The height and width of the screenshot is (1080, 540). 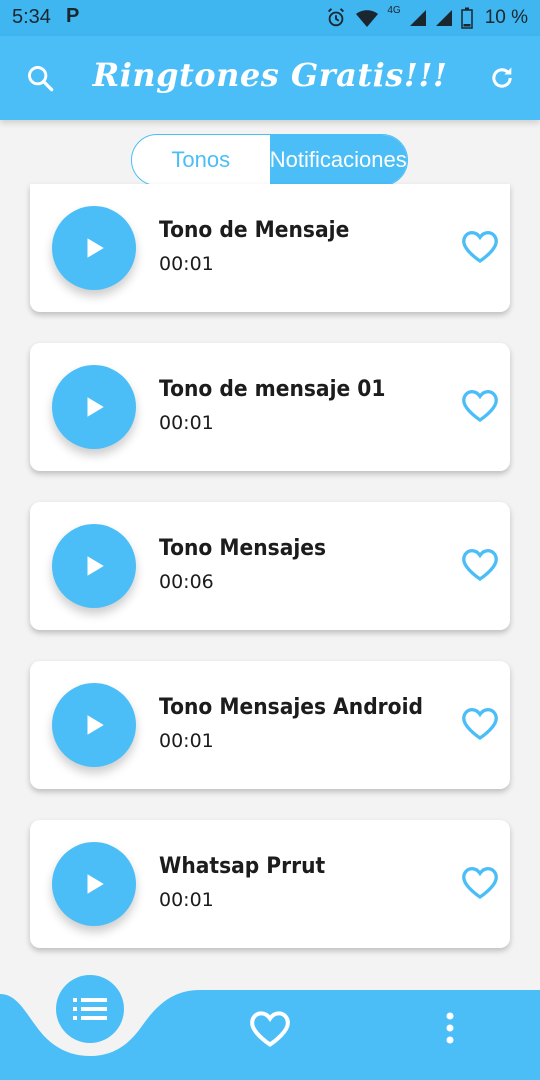 I want to click on tab-tonos: Tonos, so click(x=201, y=160).